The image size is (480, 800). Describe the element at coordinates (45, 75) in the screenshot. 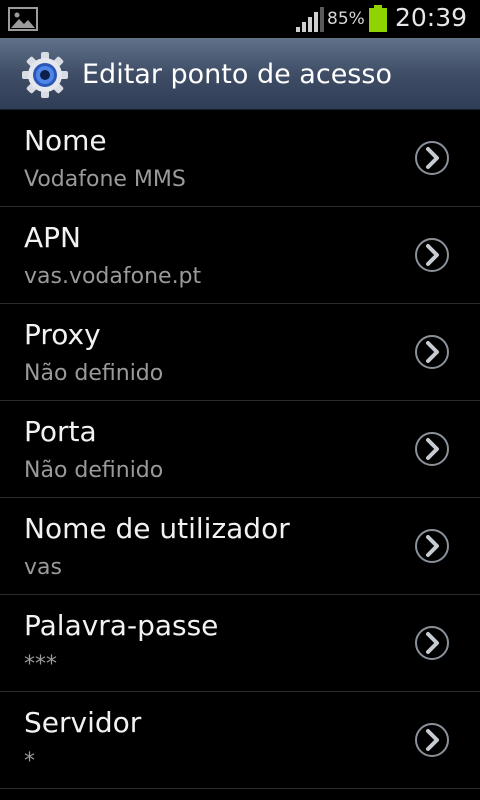

I see `gear-icon` at that location.